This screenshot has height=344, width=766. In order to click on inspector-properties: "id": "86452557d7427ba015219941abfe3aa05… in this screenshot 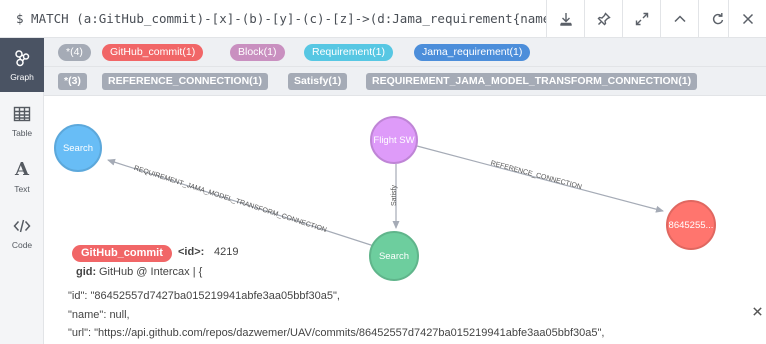, I will do `click(396, 316)`.